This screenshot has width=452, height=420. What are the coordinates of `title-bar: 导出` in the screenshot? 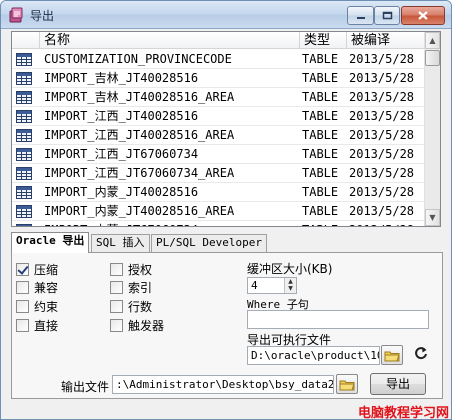 It's located at (226, 15).